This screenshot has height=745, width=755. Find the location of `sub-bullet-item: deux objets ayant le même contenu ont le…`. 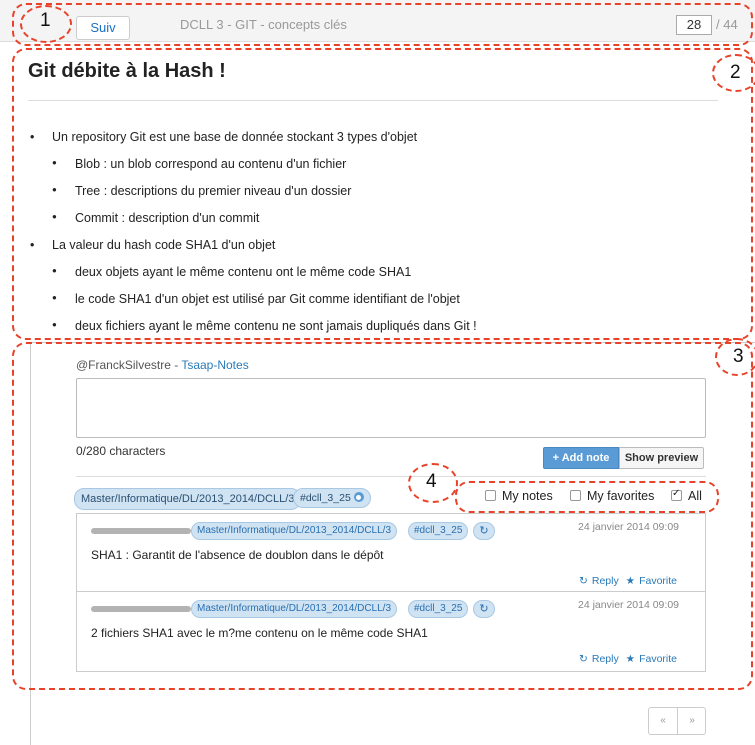

sub-bullet-item: deux objets ayant le même contenu ont le… is located at coordinates (380, 278).